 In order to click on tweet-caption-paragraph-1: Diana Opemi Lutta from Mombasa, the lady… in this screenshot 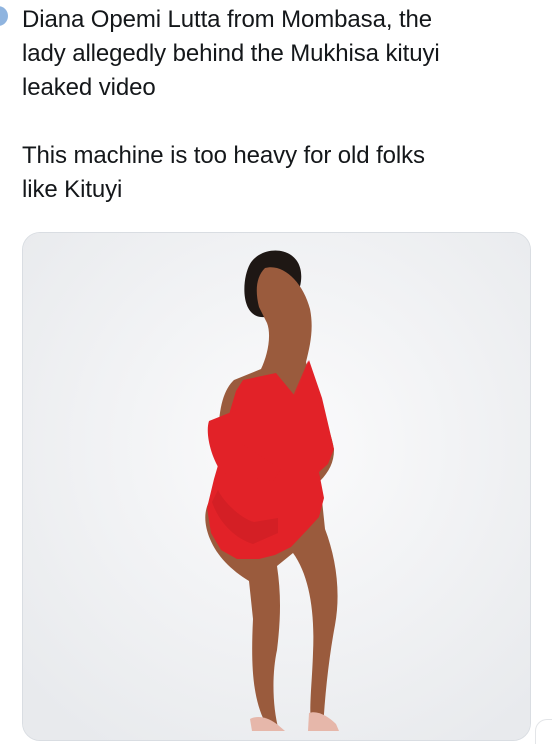, I will do `click(231, 53)`.